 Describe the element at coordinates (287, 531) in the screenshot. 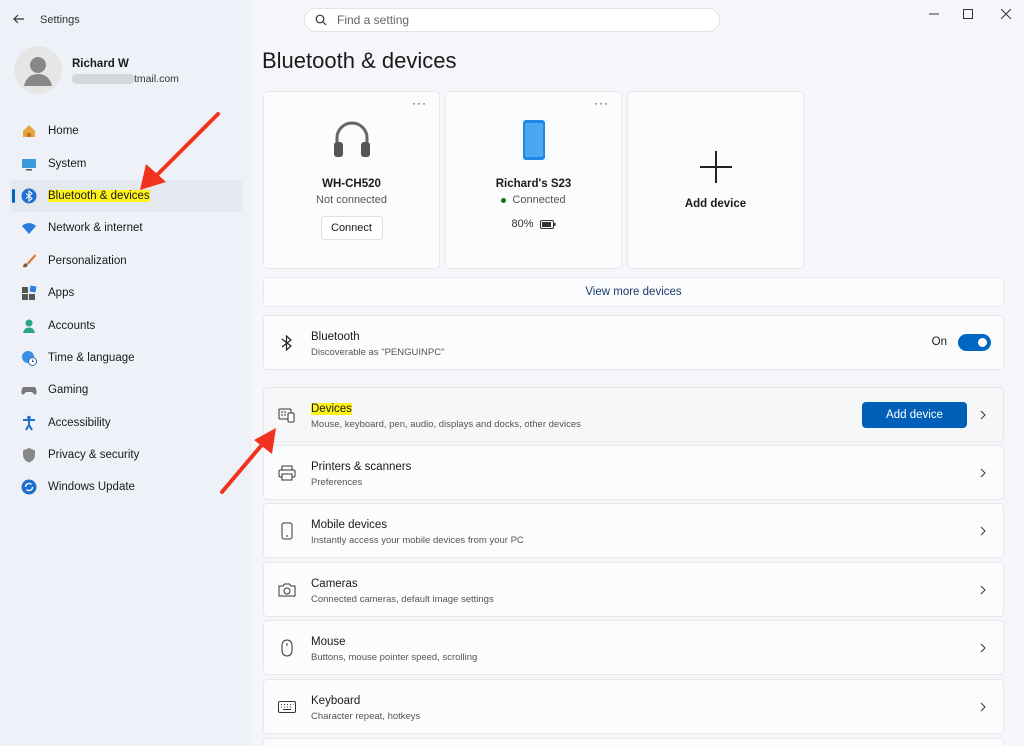

I see `mobile-icon` at that location.